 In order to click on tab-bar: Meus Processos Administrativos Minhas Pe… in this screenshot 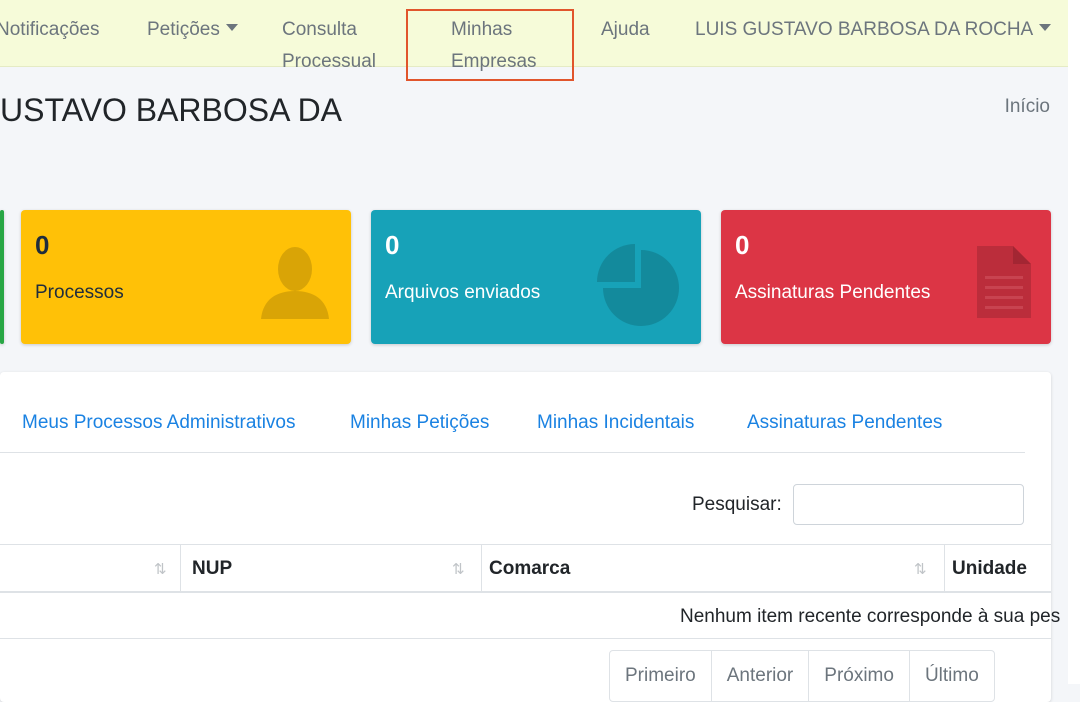, I will do `click(512, 412)`.